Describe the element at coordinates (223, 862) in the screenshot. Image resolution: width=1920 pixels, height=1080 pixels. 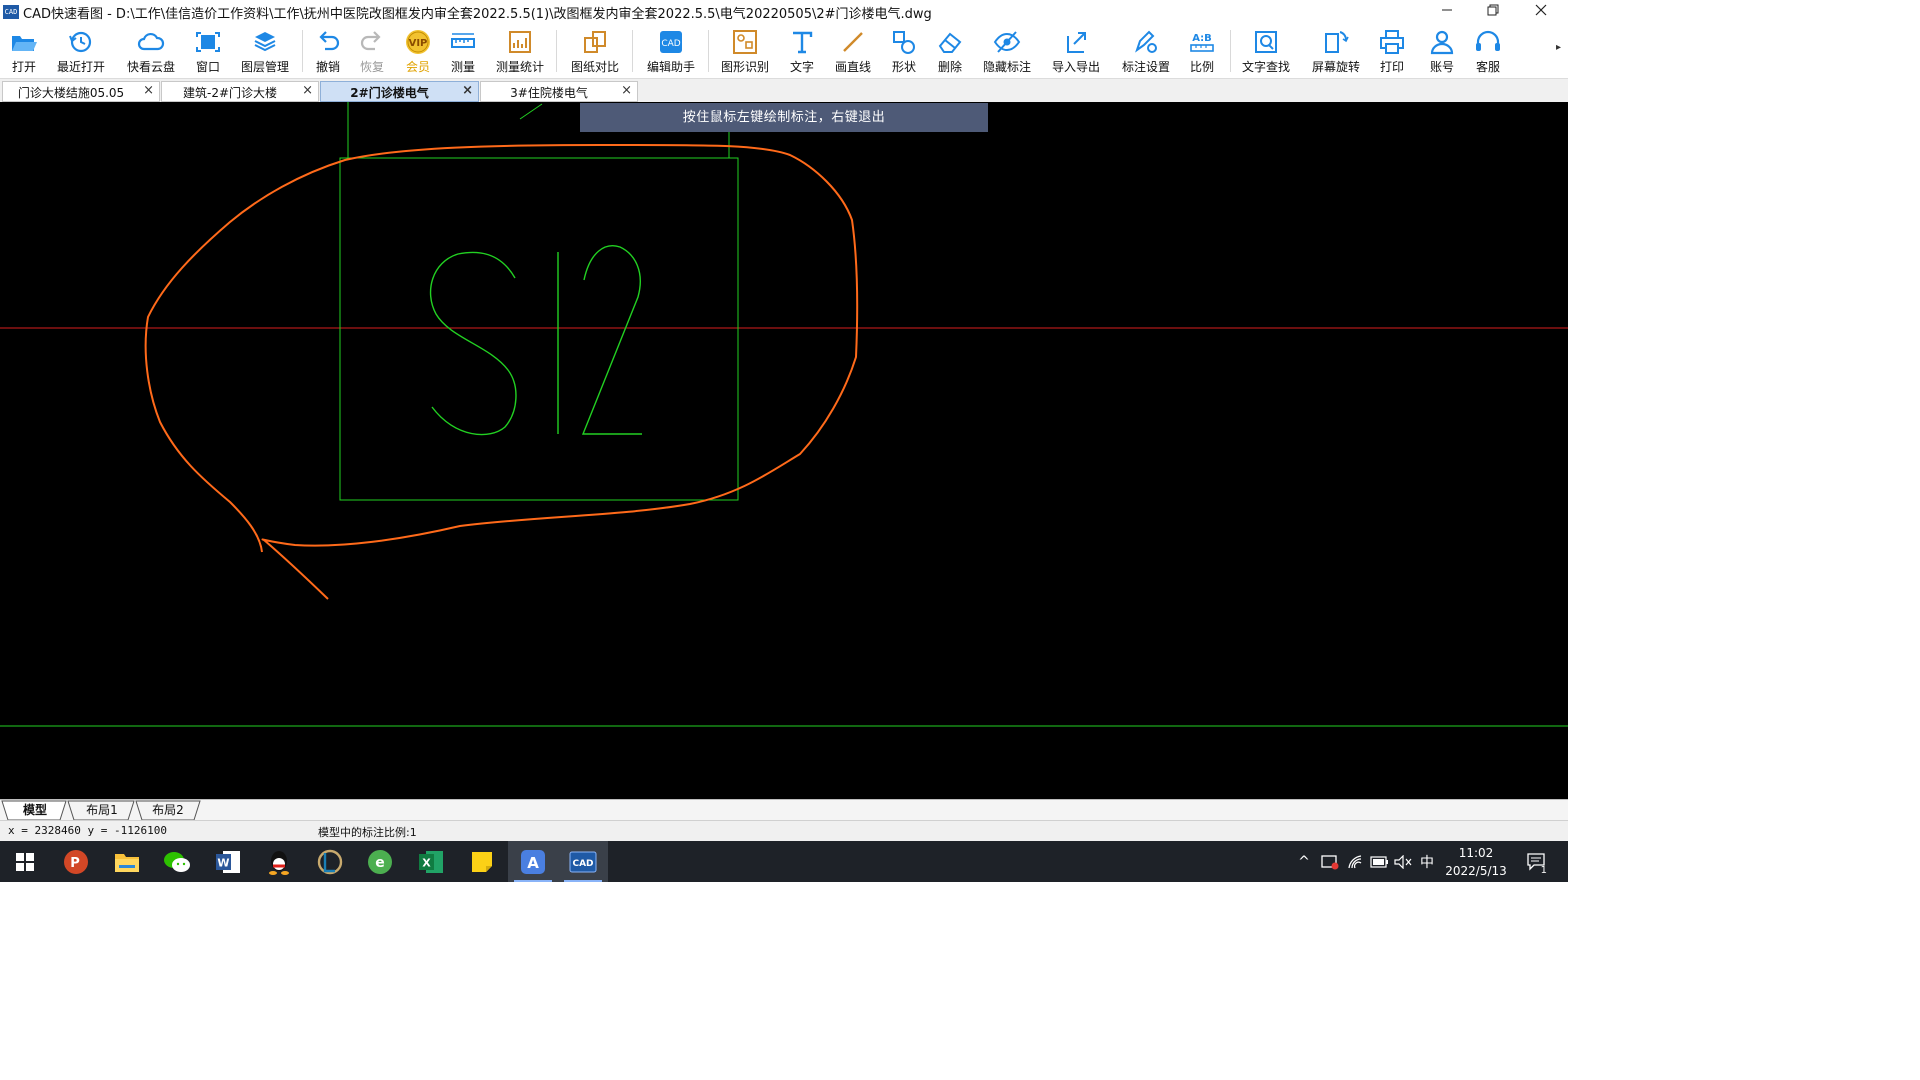
I see `svg-text: W` at that location.